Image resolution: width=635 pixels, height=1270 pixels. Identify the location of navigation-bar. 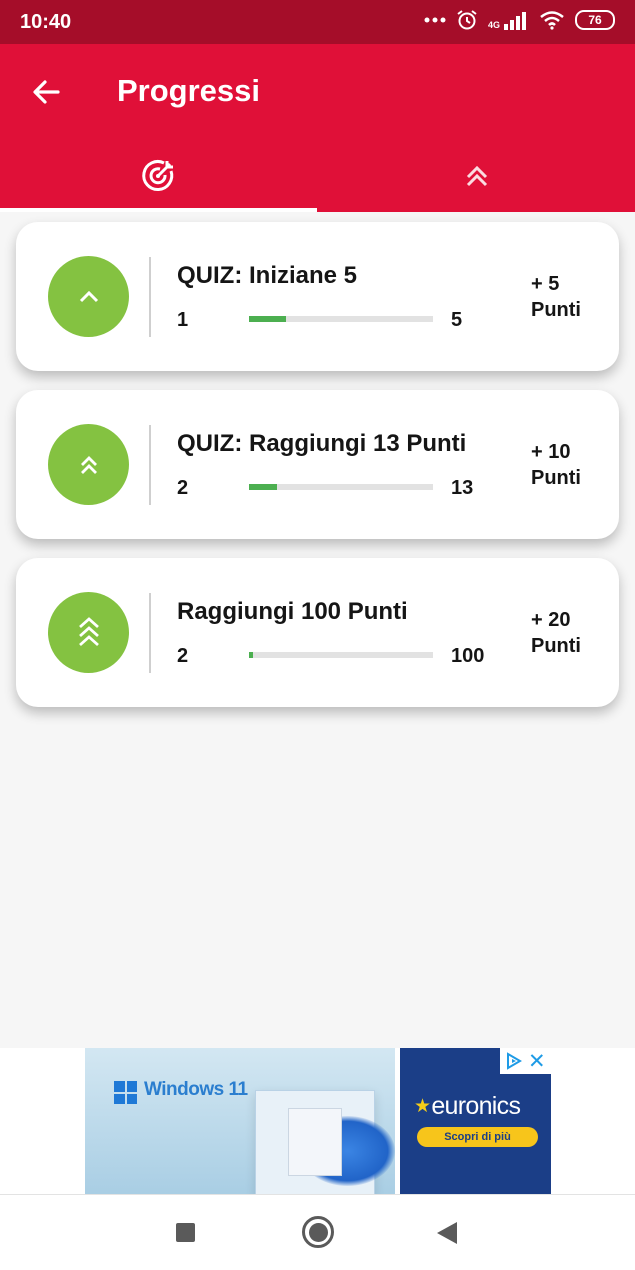
(317, 1232).